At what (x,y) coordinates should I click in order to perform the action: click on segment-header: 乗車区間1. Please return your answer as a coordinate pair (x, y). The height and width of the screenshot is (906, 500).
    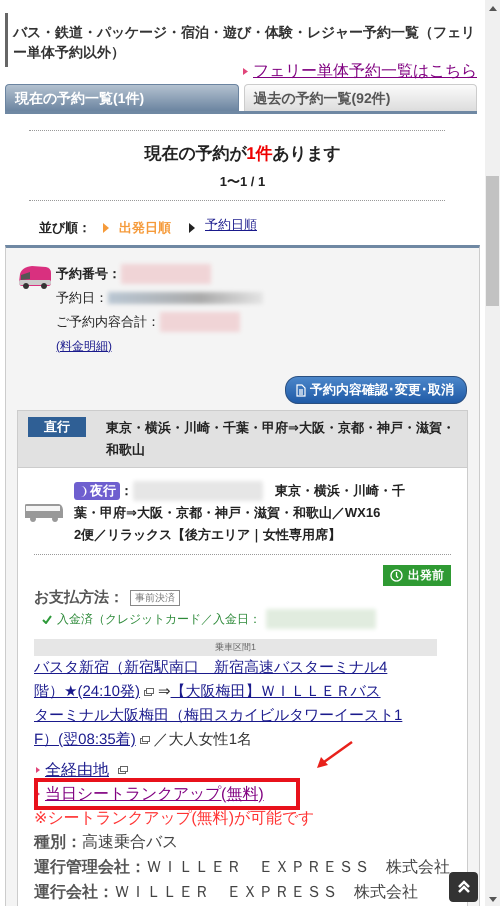
    Looking at the image, I should click on (235, 647).